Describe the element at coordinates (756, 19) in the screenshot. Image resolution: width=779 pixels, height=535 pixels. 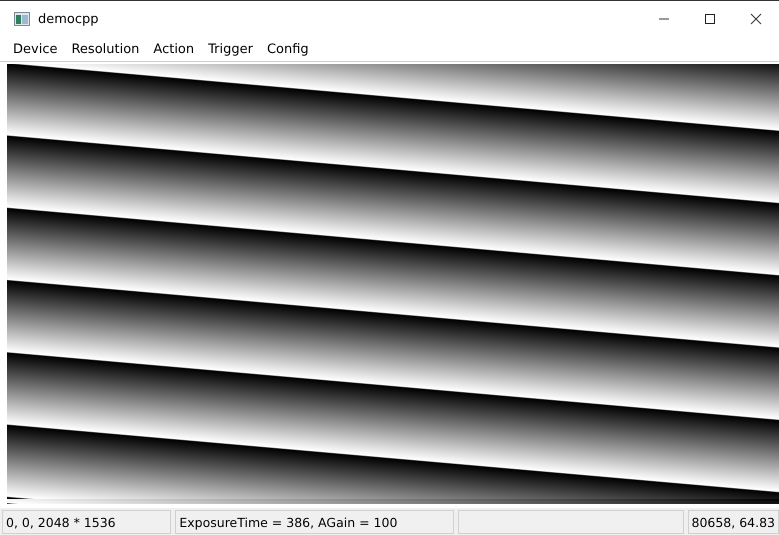
I see `close-icon` at that location.